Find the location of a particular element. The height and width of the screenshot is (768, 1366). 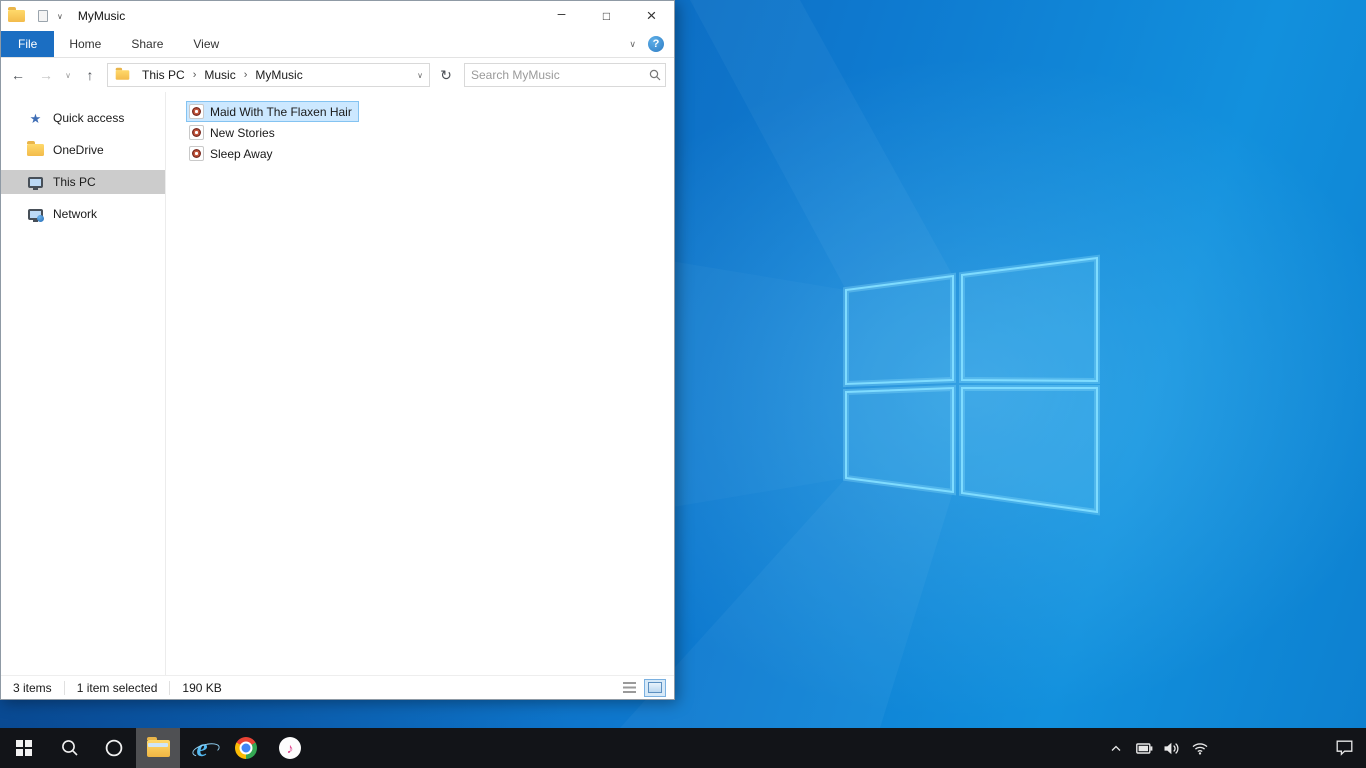

folder-shape is located at coordinates (35, 148).